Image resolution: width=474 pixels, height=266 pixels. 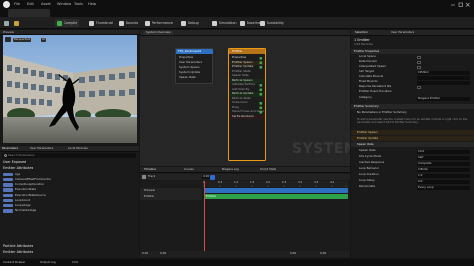 I want to click on tab-curves: Curves, so click(x=189, y=170).